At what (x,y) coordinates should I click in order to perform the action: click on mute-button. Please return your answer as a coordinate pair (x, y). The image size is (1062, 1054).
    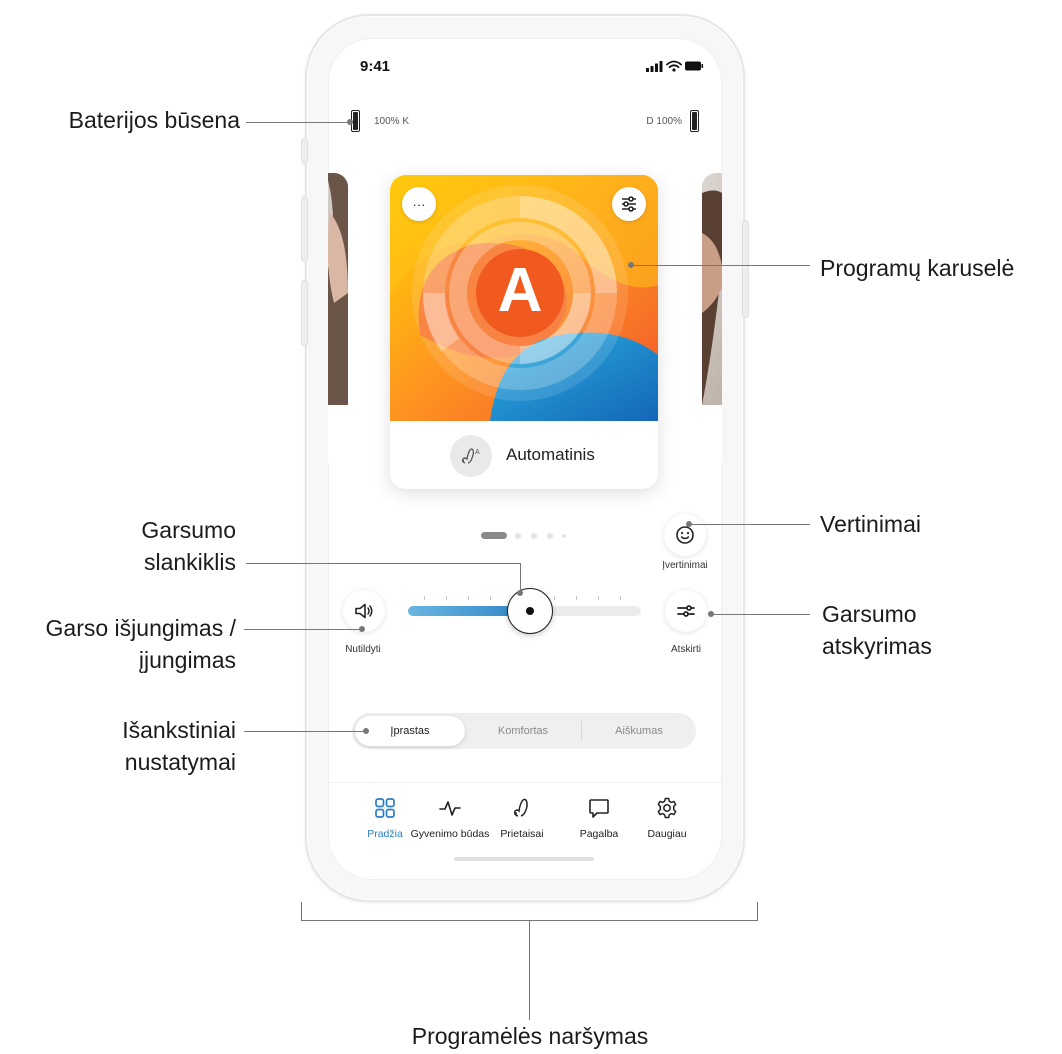
    Looking at the image, I should click on (364, 611).